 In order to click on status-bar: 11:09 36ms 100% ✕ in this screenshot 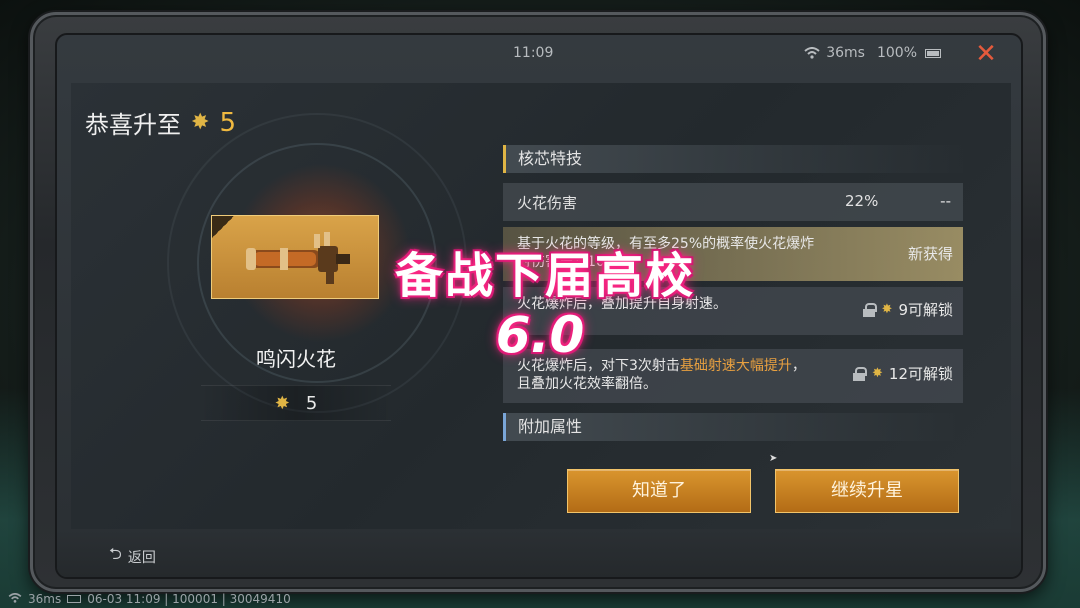, I will do `click(539, 54)`.